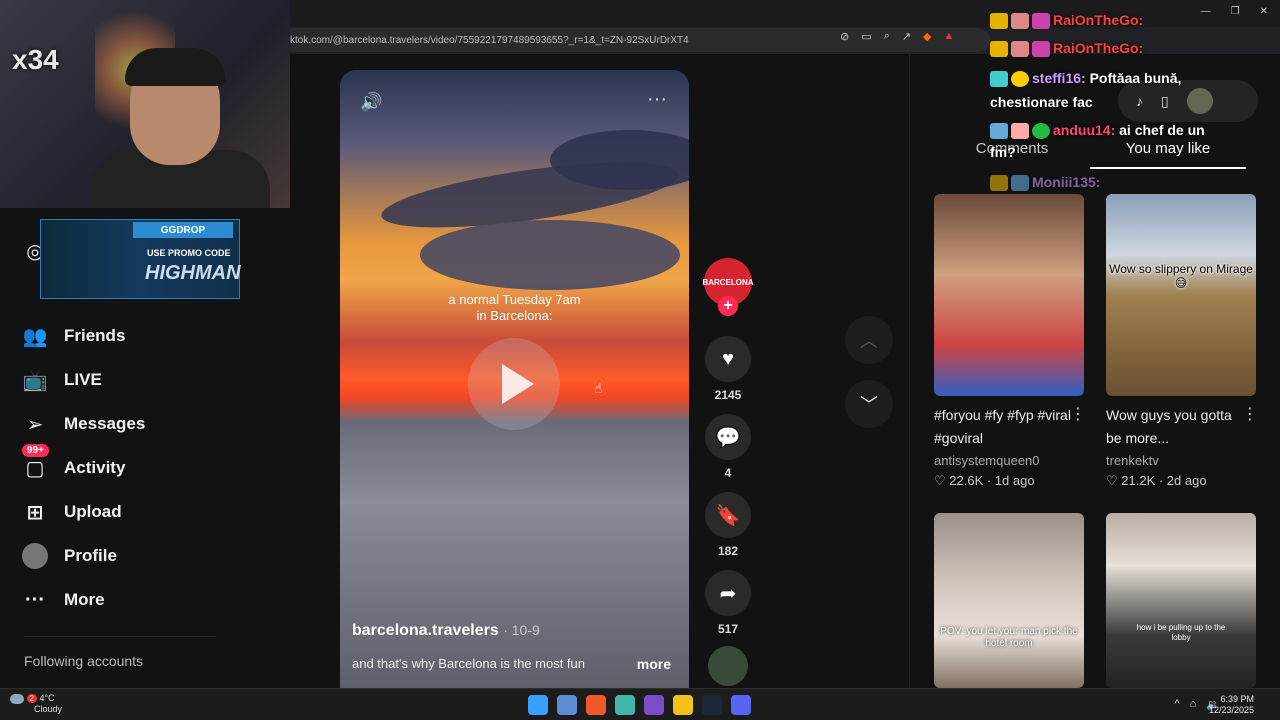  Describe the element at coordinates (1020, 49) in the screenshot. I see `sub-badge-icon` at that location.